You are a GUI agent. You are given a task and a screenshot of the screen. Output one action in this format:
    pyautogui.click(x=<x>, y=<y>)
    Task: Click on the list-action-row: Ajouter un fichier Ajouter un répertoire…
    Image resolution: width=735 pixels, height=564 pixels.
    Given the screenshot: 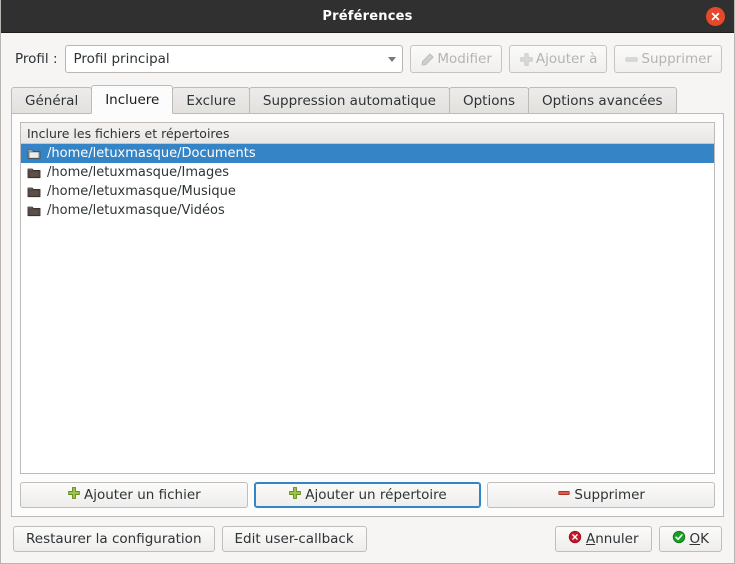 What is the action you would take?
    pyautogui.click(x=368, y=495)
    